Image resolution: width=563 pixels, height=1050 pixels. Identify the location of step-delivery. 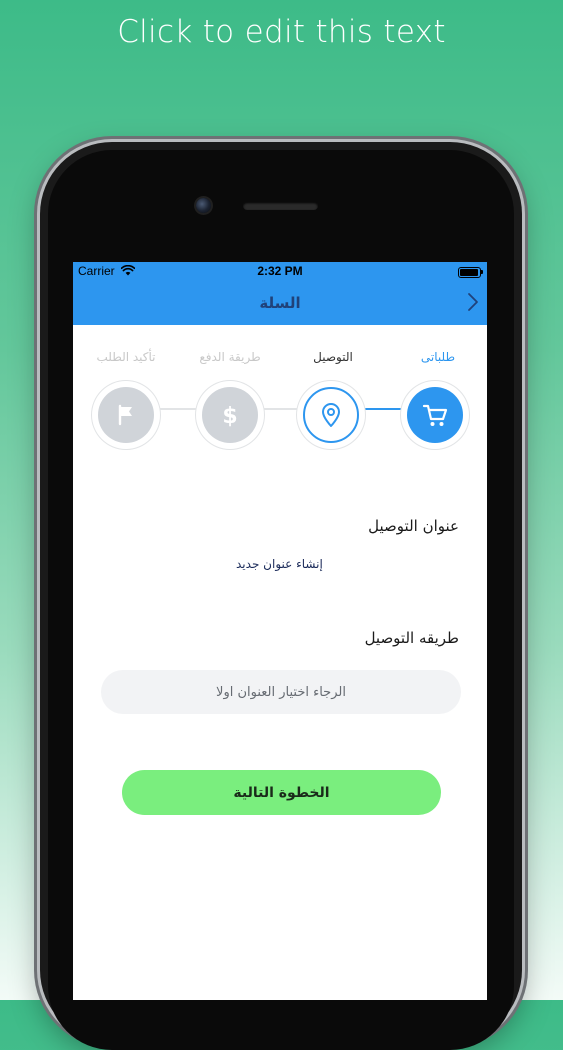
(331, 415).